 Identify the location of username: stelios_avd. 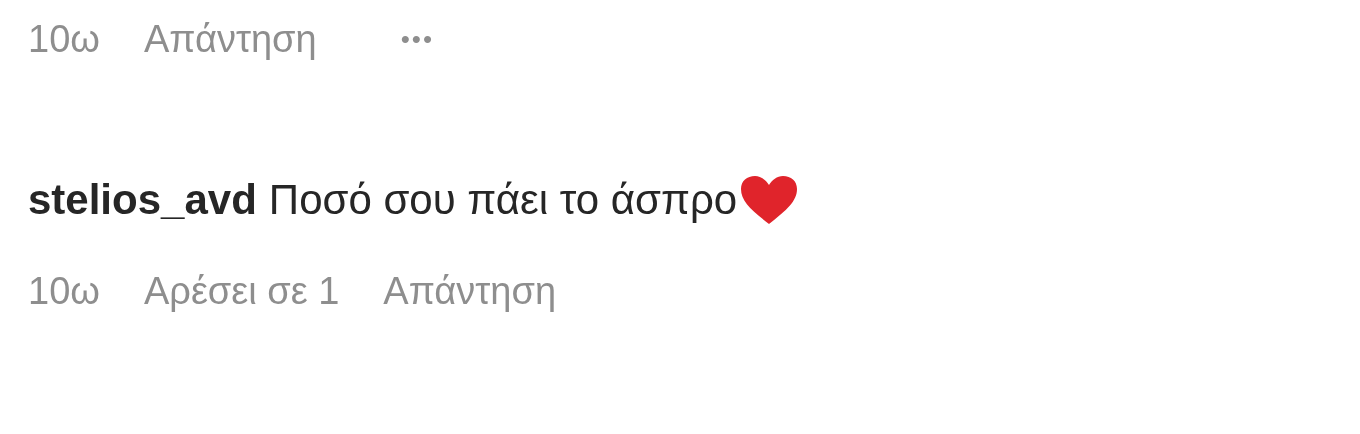
(142, 200).